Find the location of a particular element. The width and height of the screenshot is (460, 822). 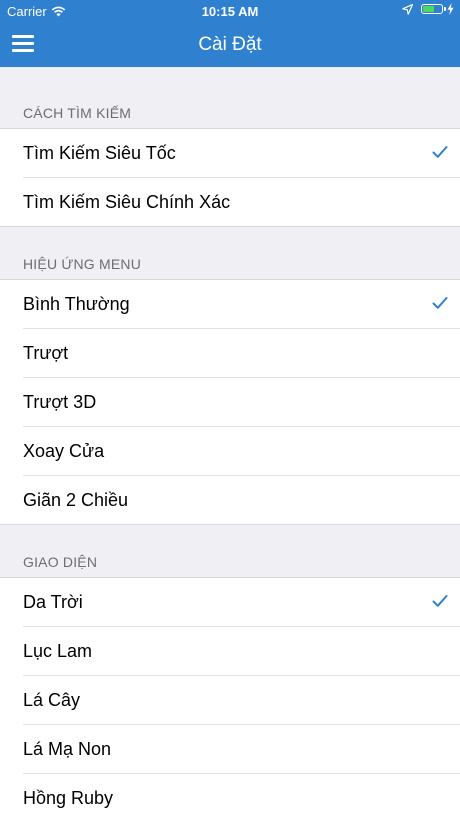

option-theme-teal: Lục Lam is located at coordinates (241, 651).